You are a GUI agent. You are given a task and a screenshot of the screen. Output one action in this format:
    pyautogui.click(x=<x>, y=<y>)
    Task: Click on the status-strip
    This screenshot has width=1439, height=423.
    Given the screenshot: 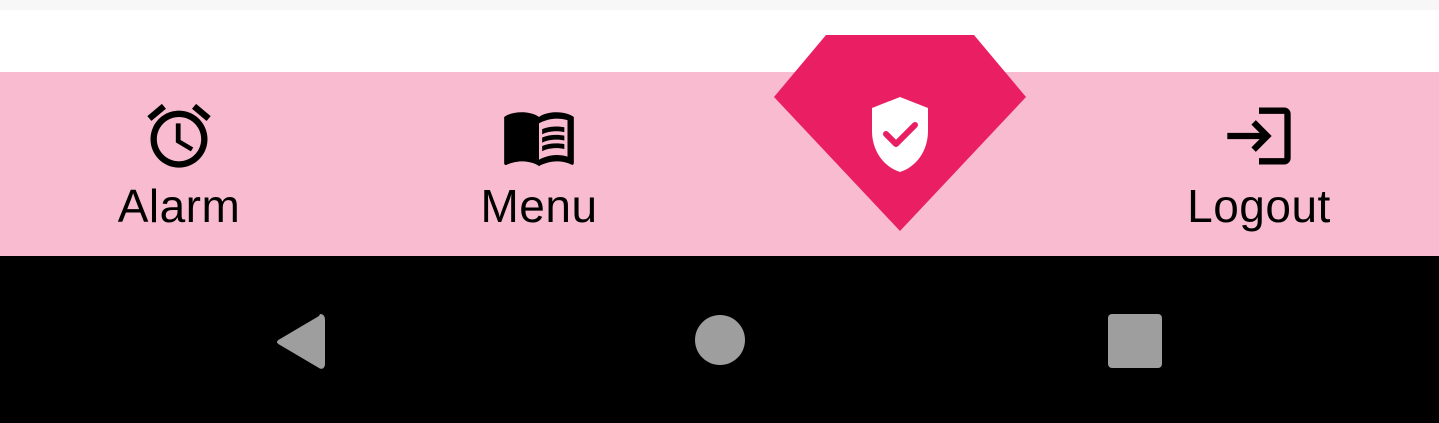 What is the action you would take?
    pyautogui.click(x=719, y=5)
    